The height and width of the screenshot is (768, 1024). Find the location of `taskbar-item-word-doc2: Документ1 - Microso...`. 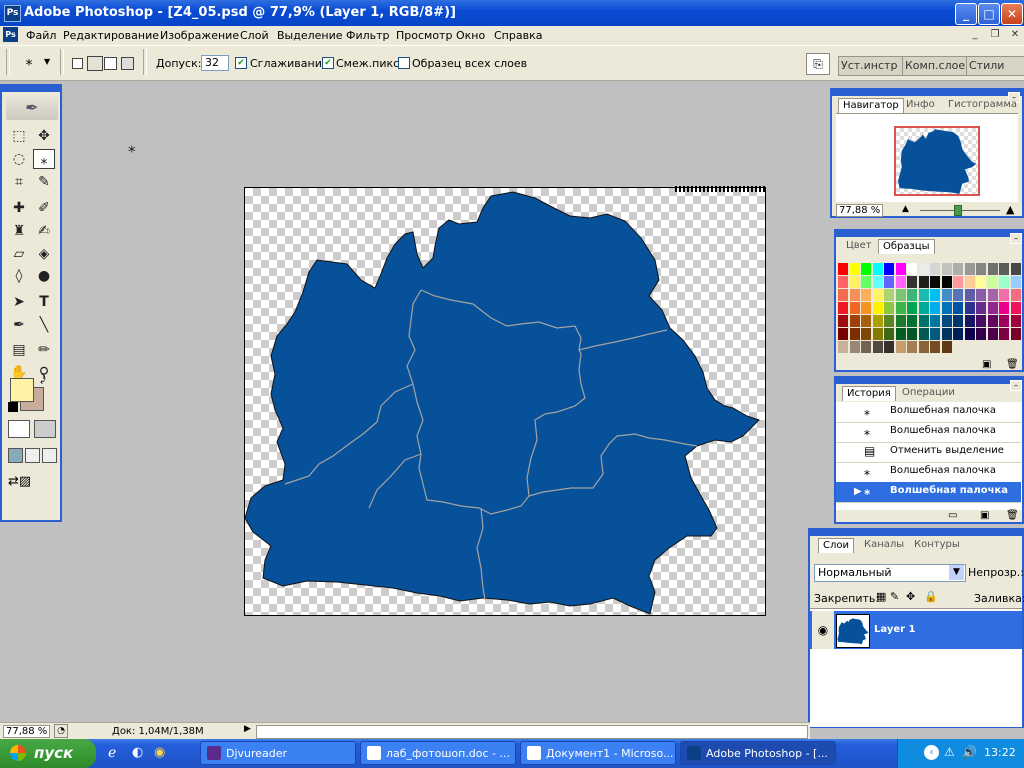

taskbar-item-word-doc2: Документ1 - Microso... is located at coordinates (598, 753).